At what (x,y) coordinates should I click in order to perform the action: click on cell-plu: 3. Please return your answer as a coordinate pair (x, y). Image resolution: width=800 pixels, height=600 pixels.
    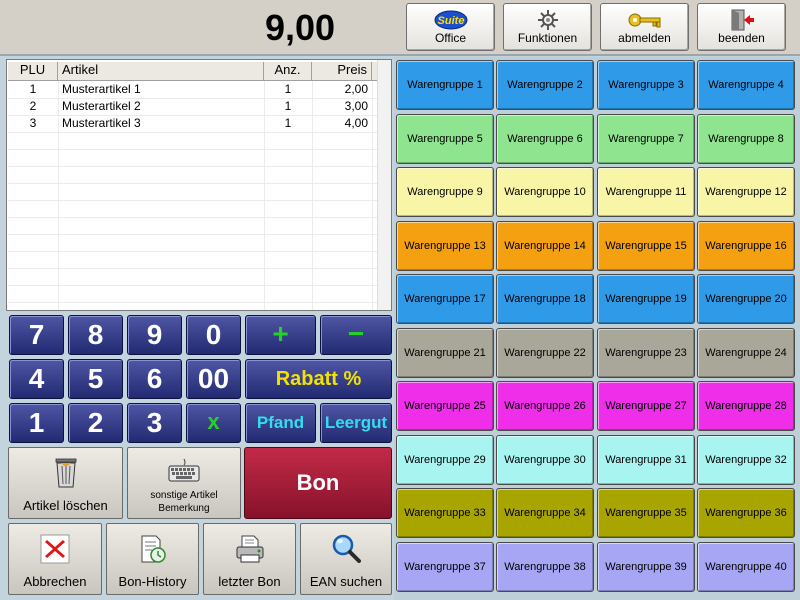
    Looking at the image, I should click on (33, 123).